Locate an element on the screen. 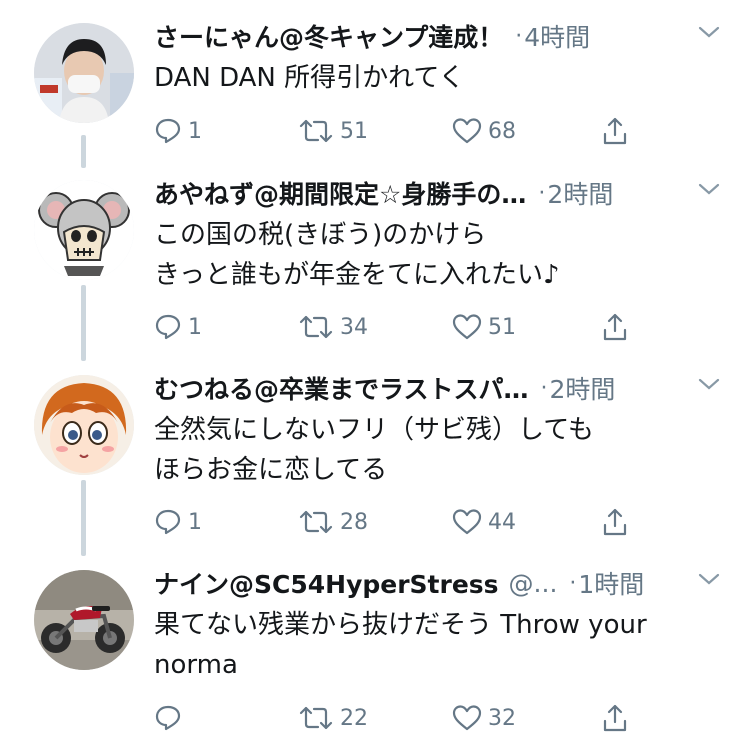 This screenshot has height=754, width=750. timestamp: 4時間 is located at coordinates (557, 36).